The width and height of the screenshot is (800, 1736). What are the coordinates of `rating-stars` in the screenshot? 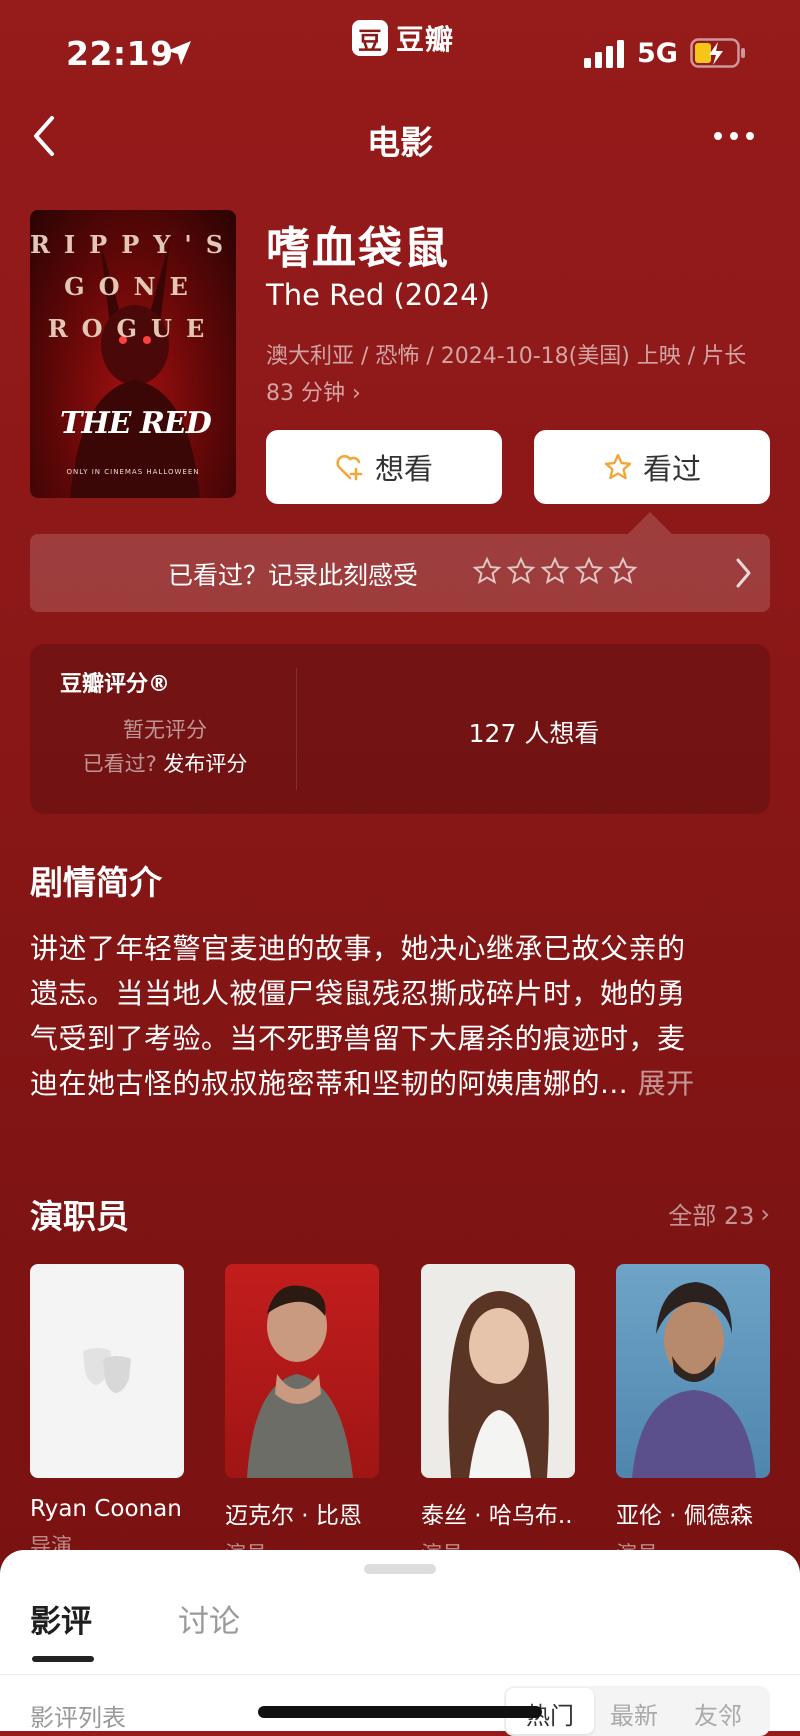 It's located at (555, 571).